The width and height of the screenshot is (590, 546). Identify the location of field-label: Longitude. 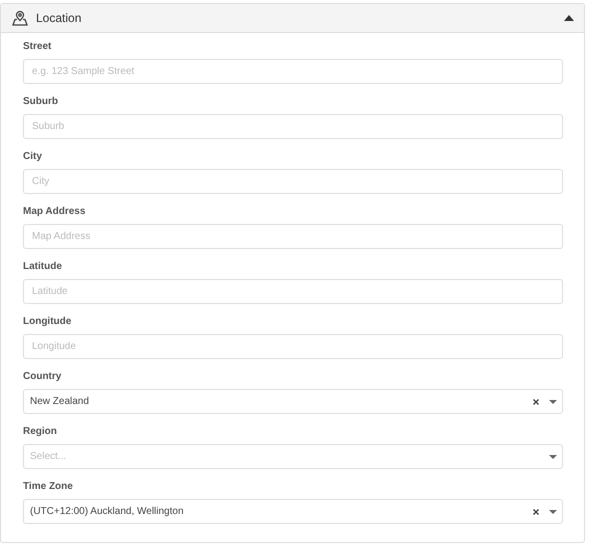
(47, 321).